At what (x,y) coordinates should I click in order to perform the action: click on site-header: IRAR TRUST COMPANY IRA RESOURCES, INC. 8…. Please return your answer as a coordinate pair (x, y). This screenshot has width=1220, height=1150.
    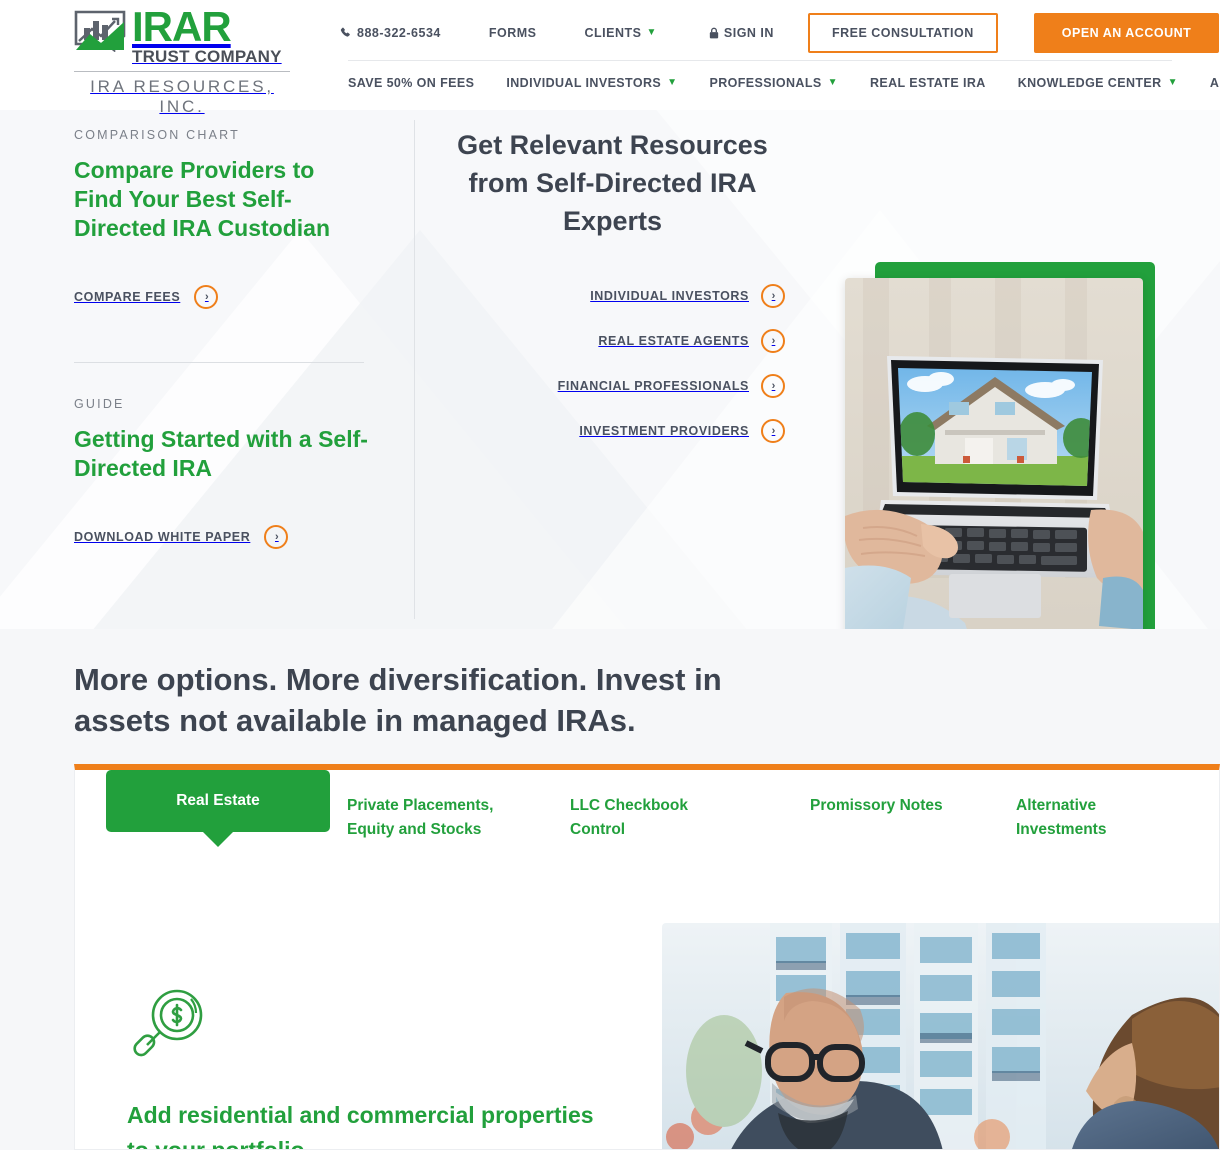
    Looking at the image, I should click on (610, 58).